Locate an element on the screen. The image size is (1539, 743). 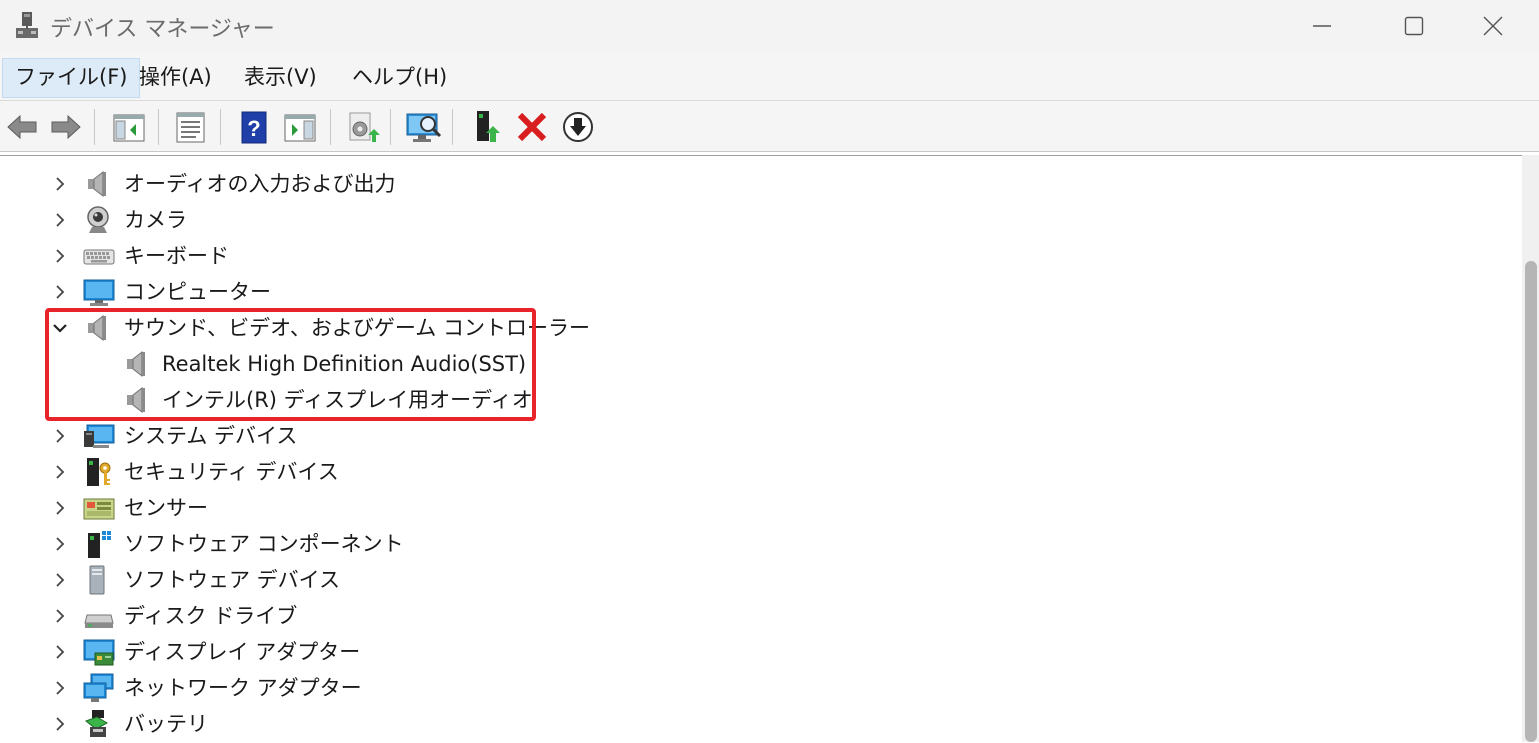
maximize-icon is located at coordinates (1414, 26).